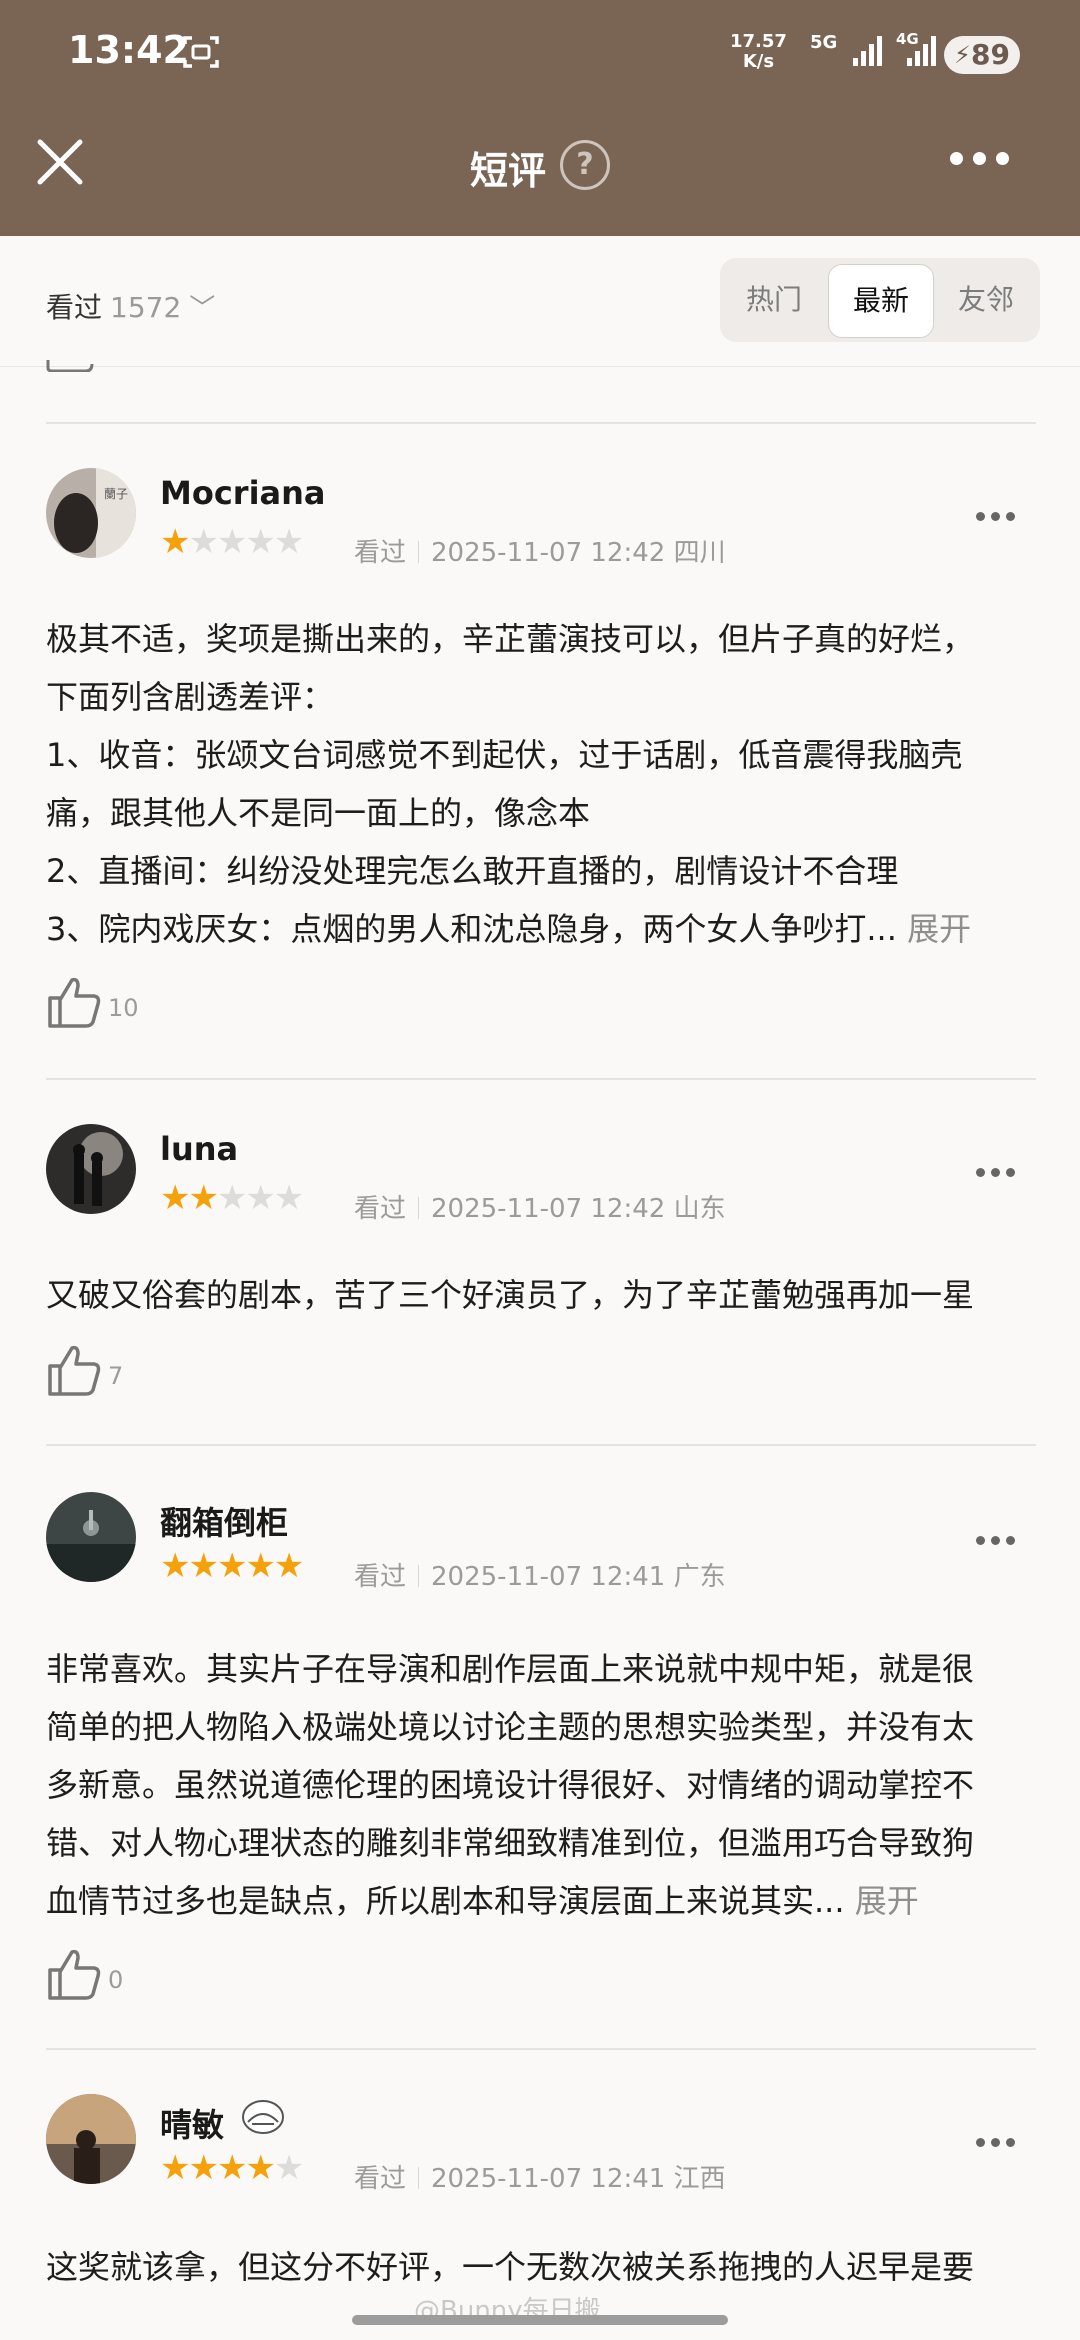 This screenshot has height=2340, width=1080. What do you see at coordinates (201, 52) in the screenshot?
I see `screen-capture-icon` at bounding box center [201, 52].